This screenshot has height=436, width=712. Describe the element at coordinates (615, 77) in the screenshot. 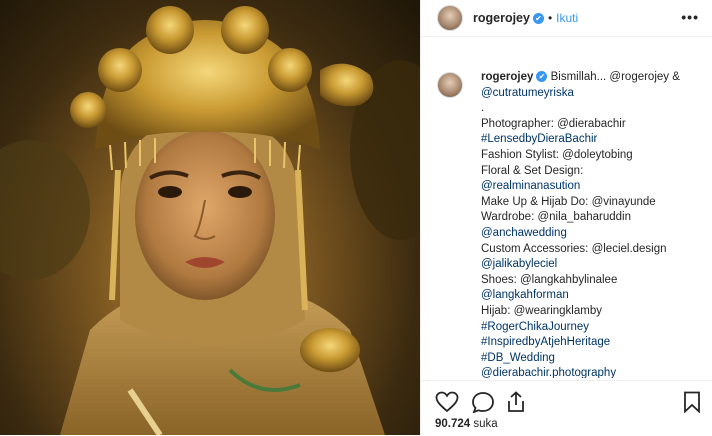

I see `caption-line-text: Bismillah... @rogerojey &` at that location.